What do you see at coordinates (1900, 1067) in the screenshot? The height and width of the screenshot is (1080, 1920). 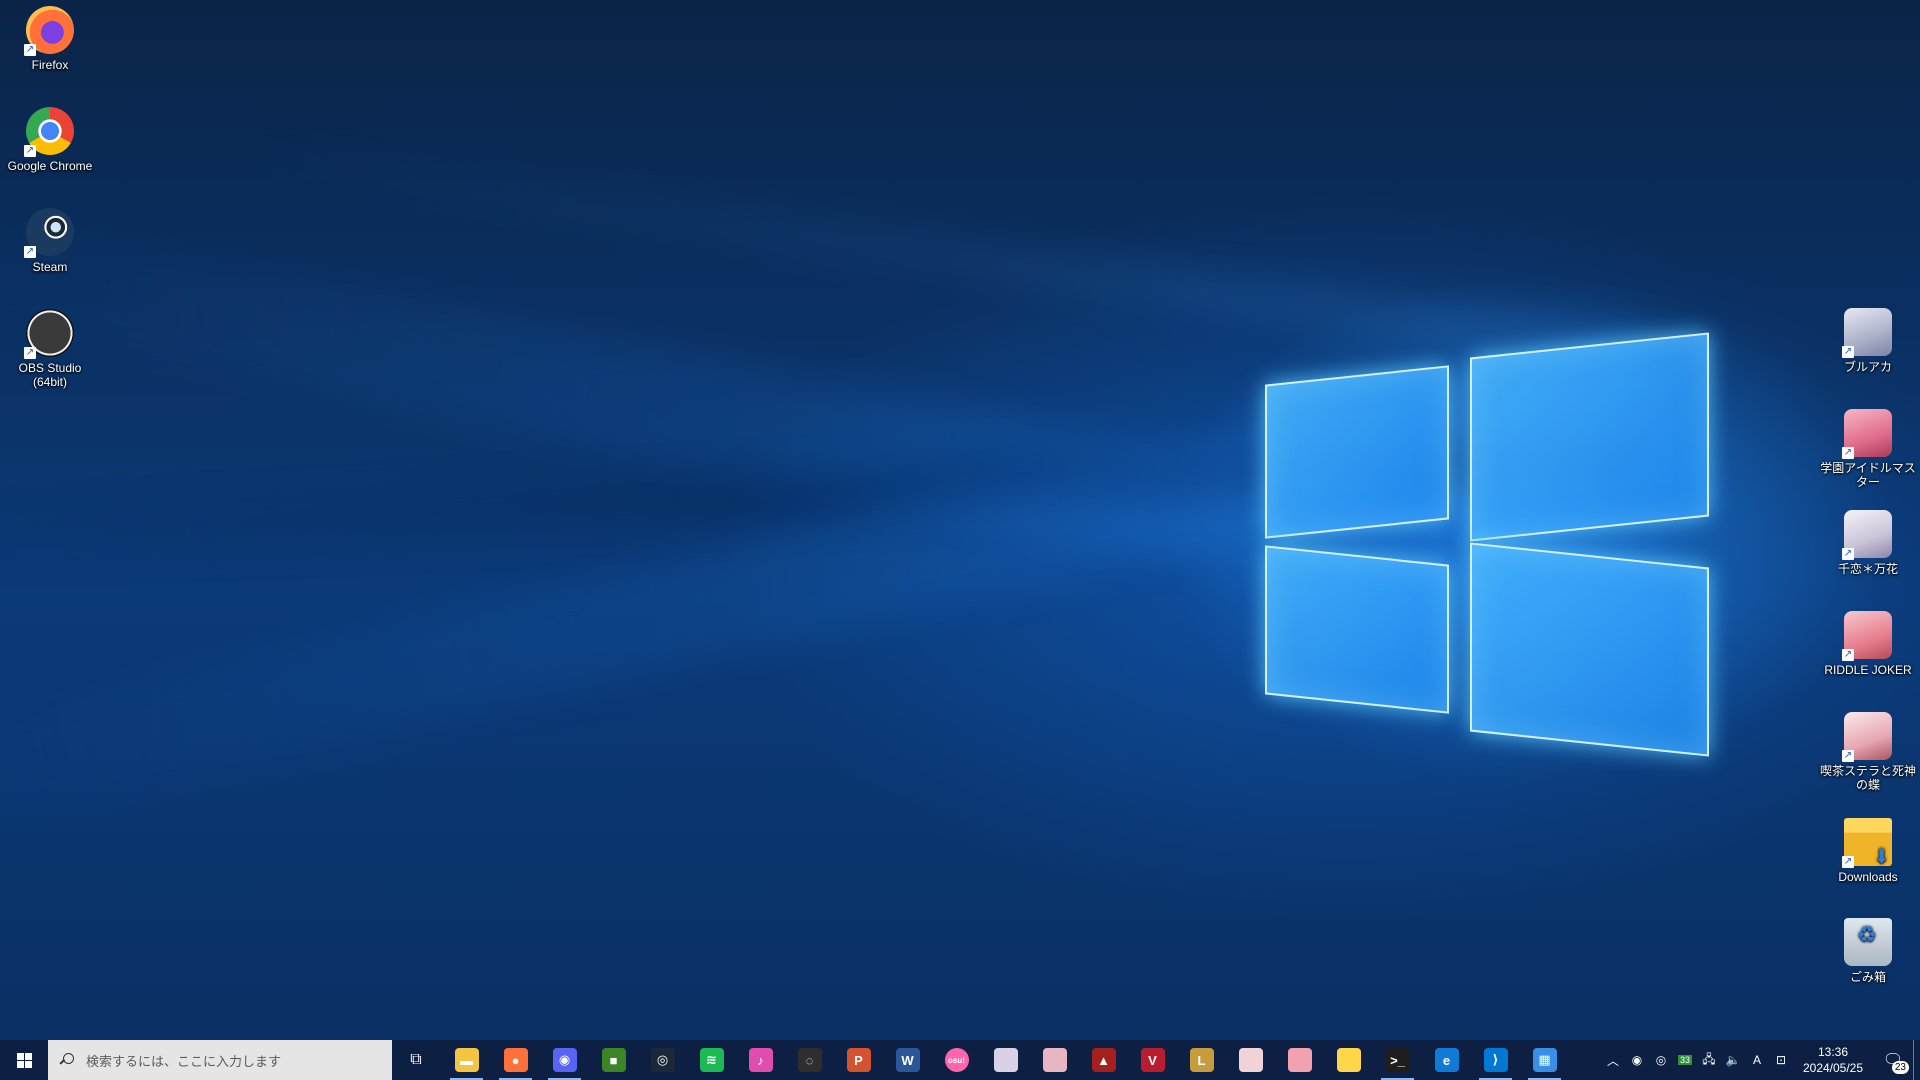 I see `notification-count-badge: 23` at bounding box center [1900, 1067].